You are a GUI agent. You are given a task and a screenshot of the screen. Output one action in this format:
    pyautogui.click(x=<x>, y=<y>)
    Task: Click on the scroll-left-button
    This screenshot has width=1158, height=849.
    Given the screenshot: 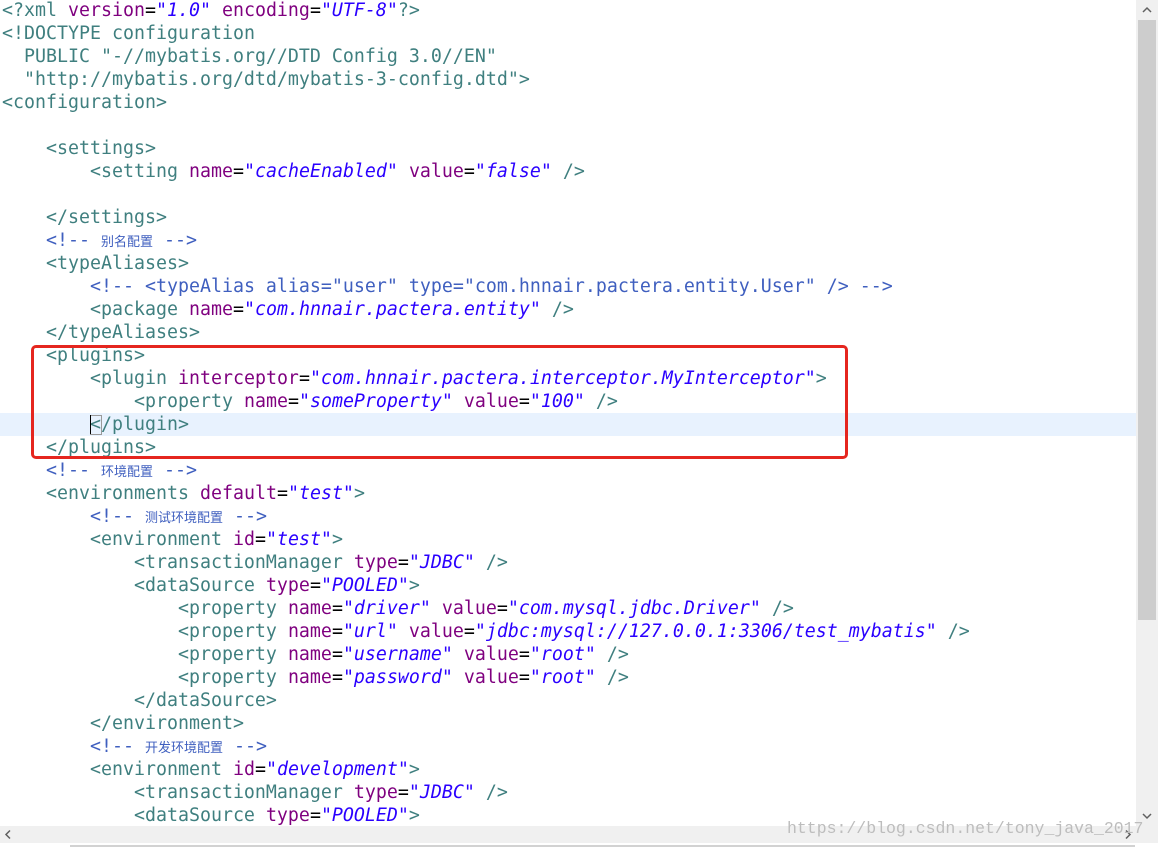 What is the action you would take?
    pyautogui.click(x=8, y=834)
    